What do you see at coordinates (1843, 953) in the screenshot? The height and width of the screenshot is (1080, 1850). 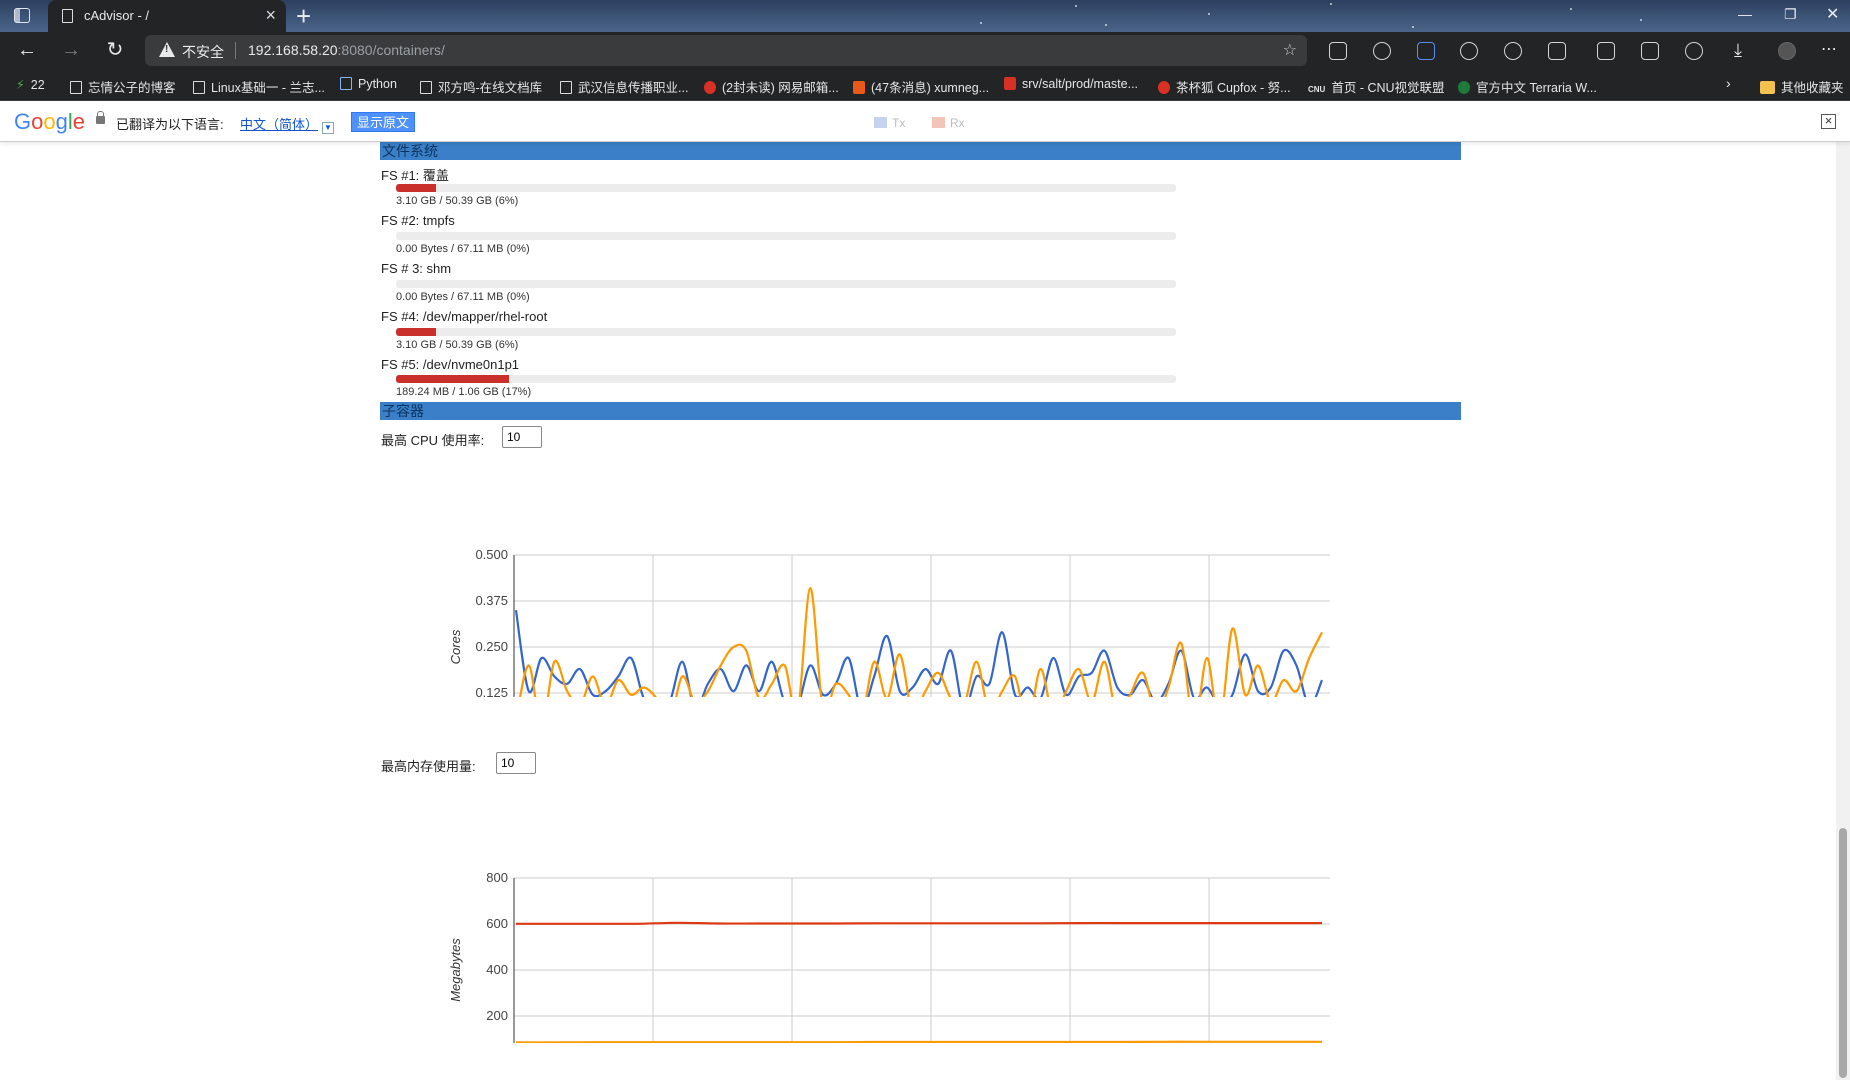 I see `scrollbar-thumb` at bounding box center [1843, 953].